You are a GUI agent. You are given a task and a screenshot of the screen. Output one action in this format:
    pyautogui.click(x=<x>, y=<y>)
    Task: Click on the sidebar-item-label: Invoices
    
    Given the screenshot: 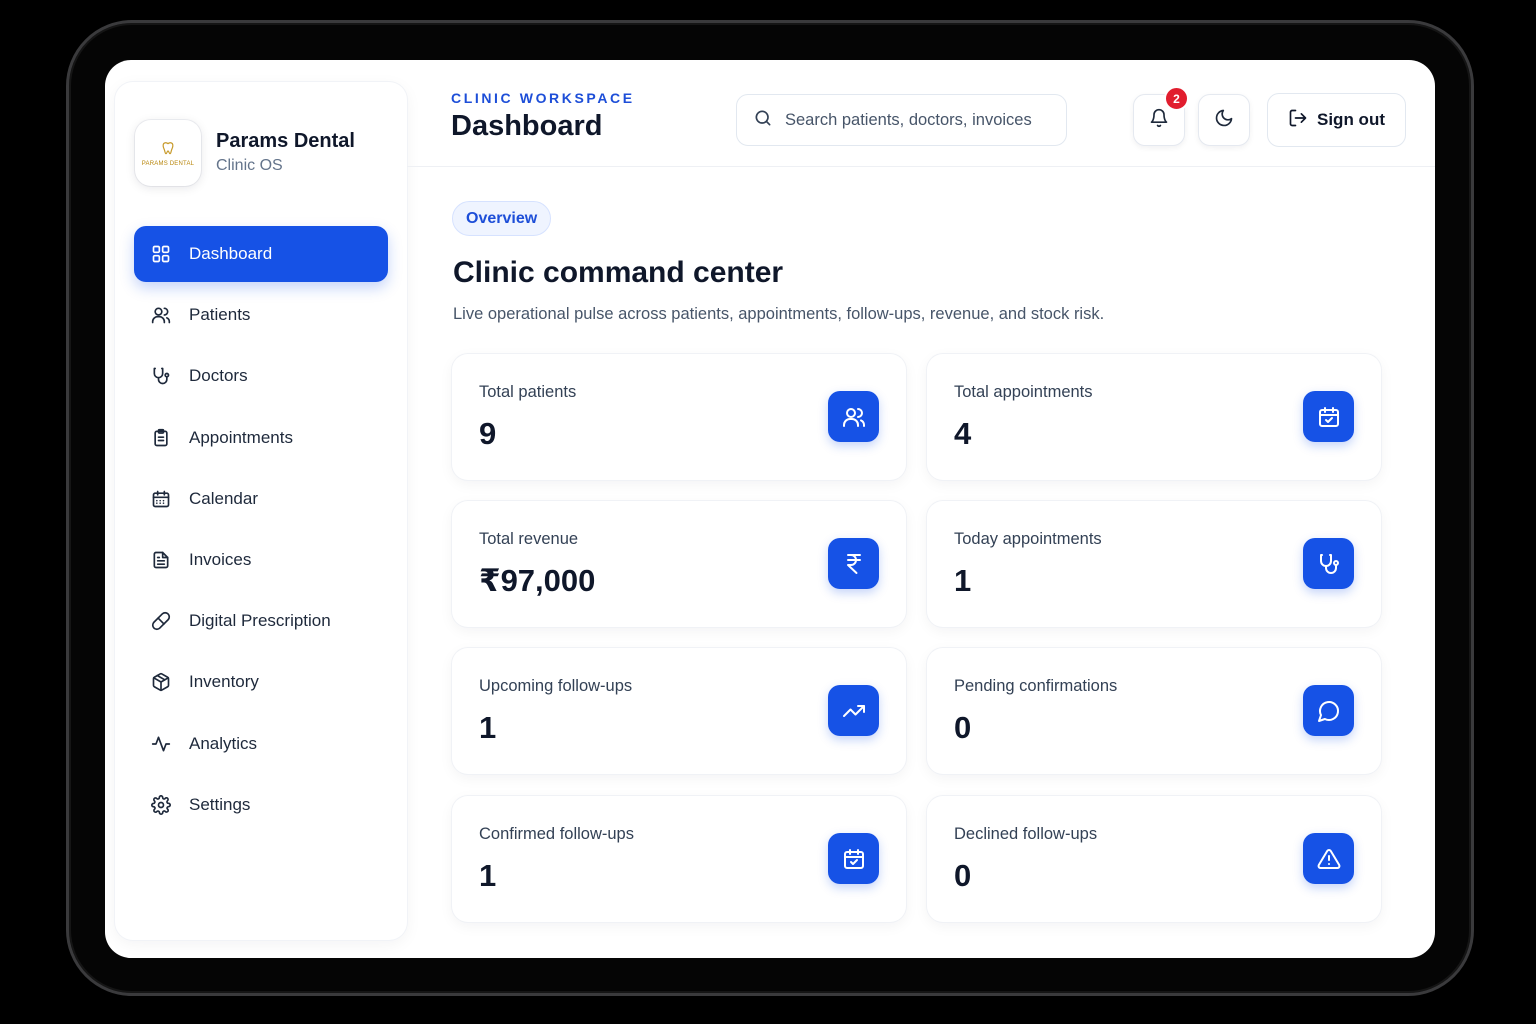 What is the action you would take?
    pyautogui.click(x=220, y=559)
    